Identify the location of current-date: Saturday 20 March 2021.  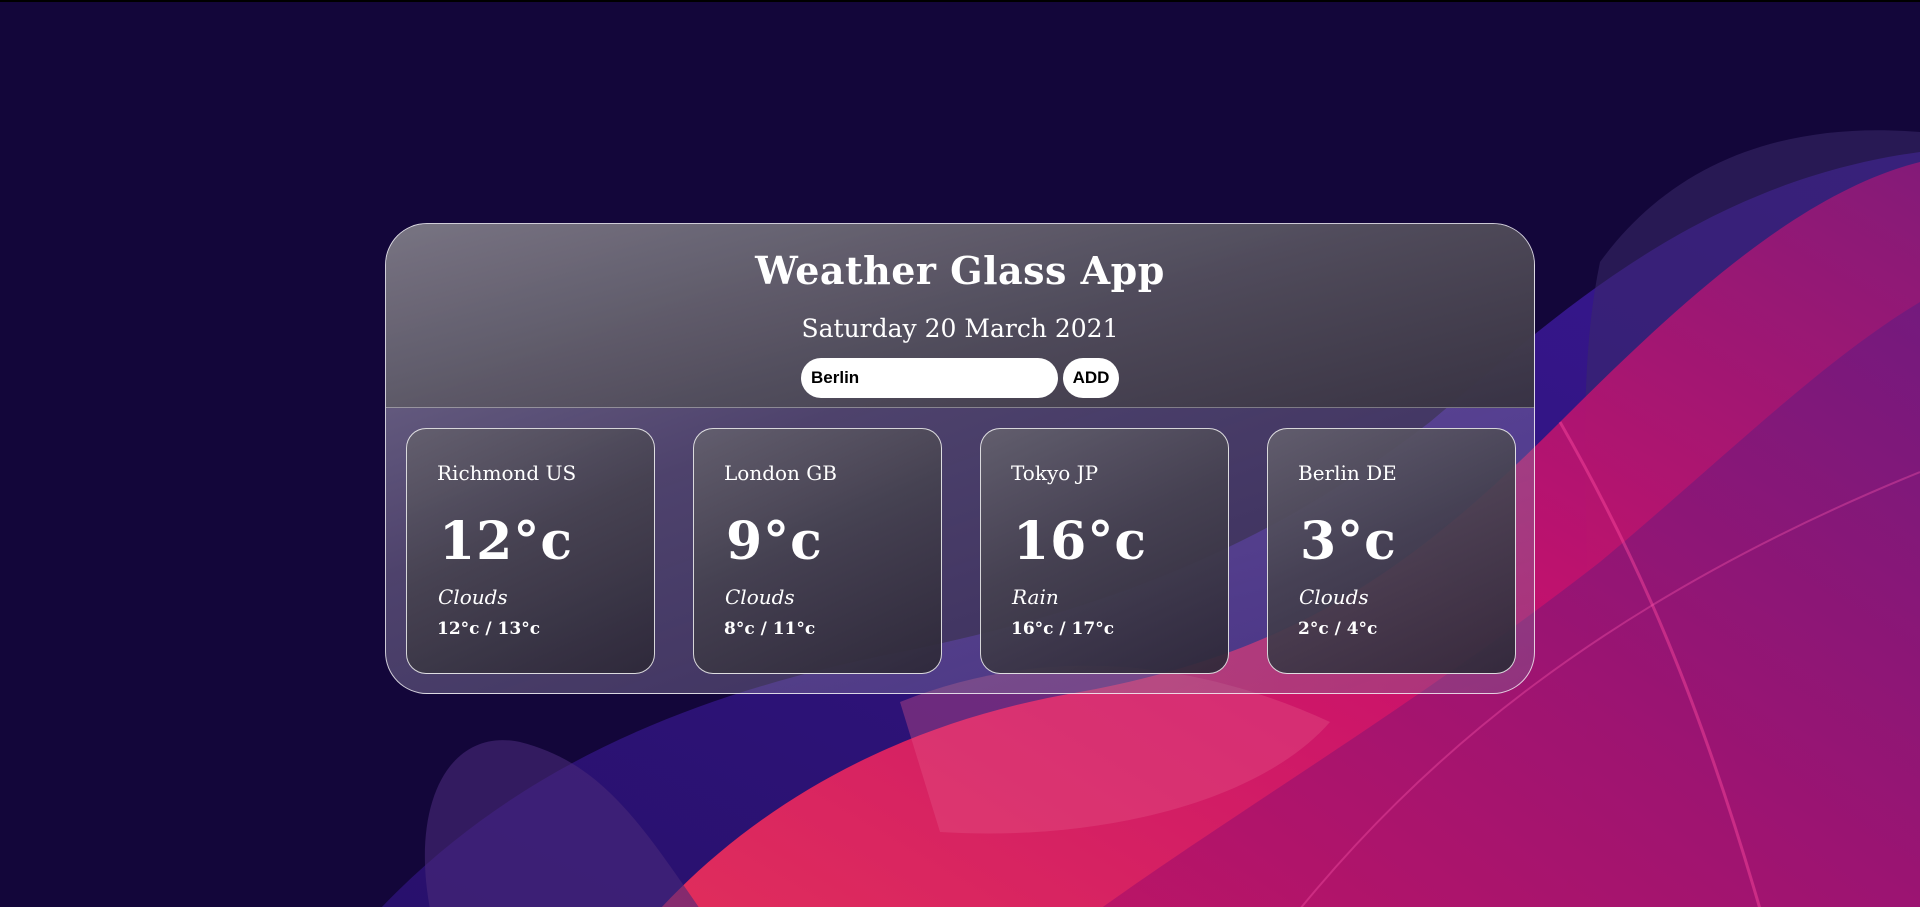
(960, 328).